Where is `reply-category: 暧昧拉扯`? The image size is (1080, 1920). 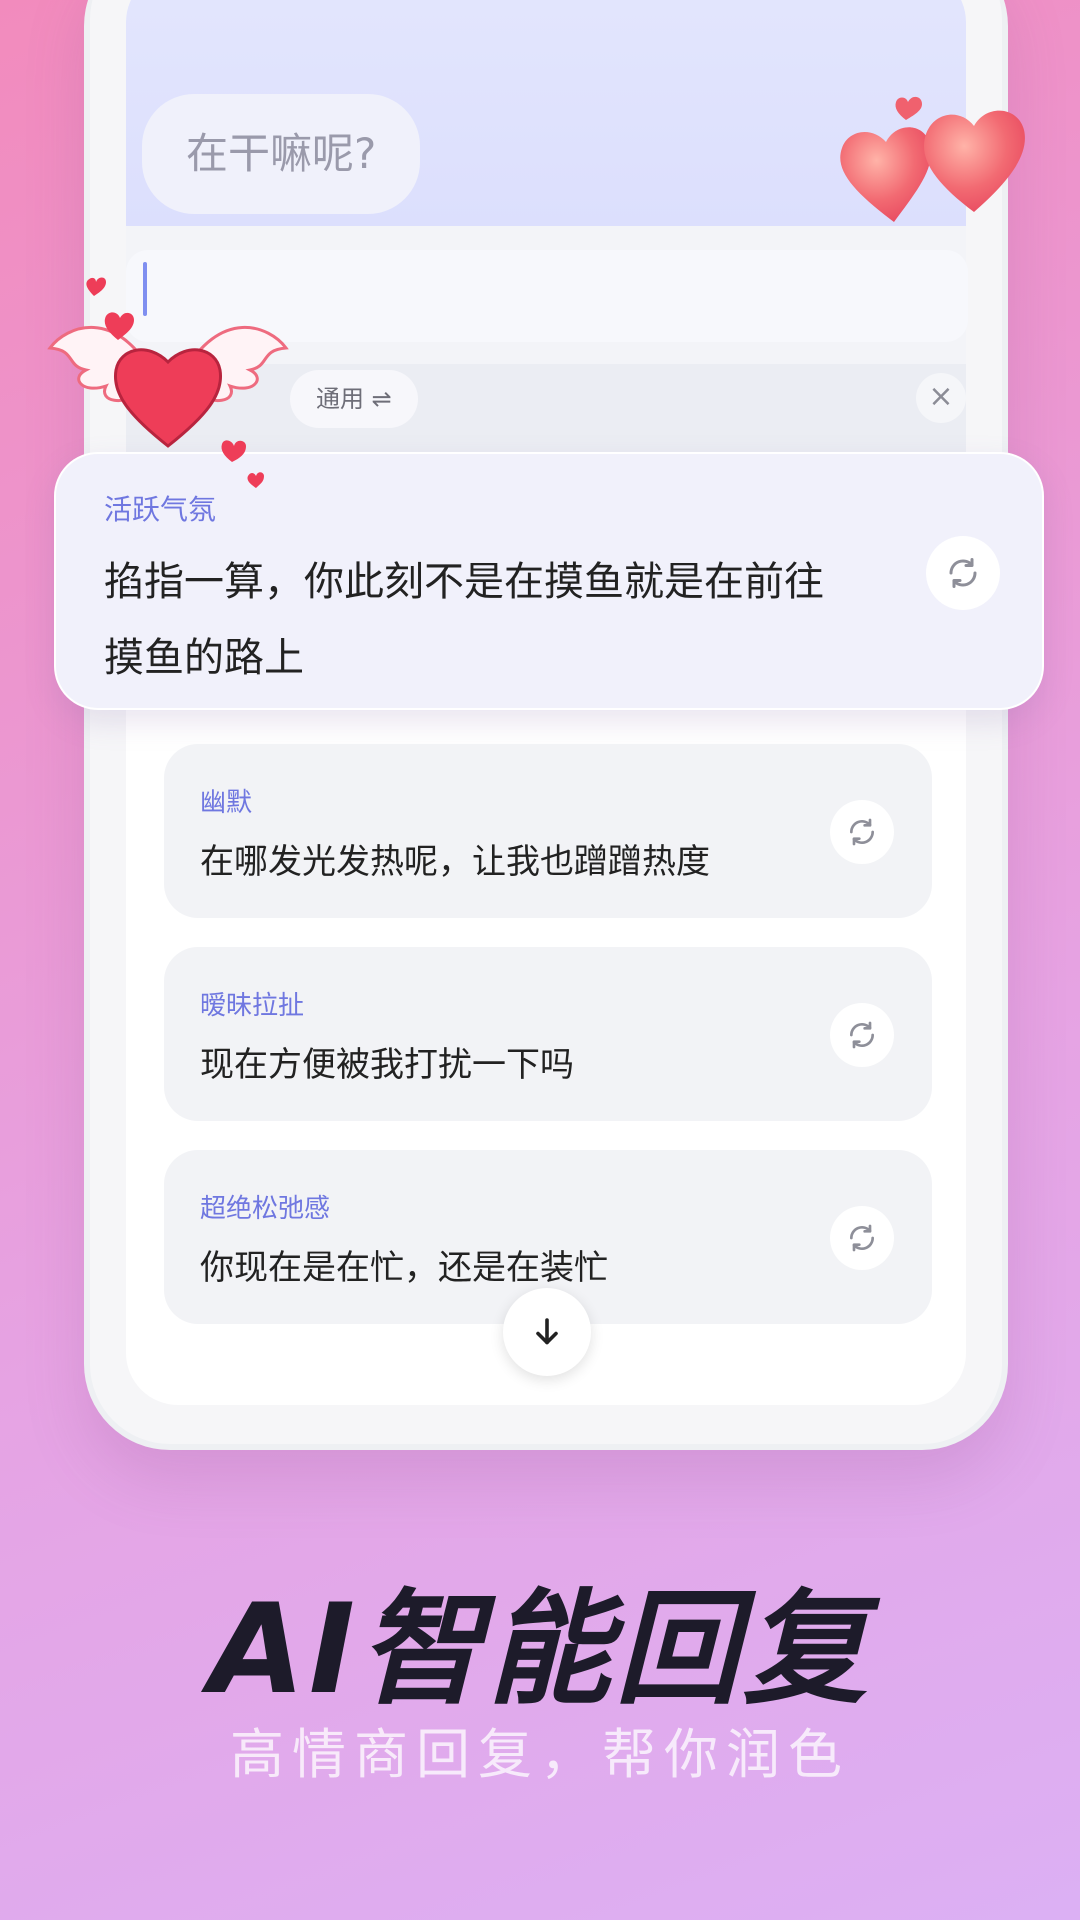 reply-category: 暧昧拉扯 is located at coordinates (252, 1006).